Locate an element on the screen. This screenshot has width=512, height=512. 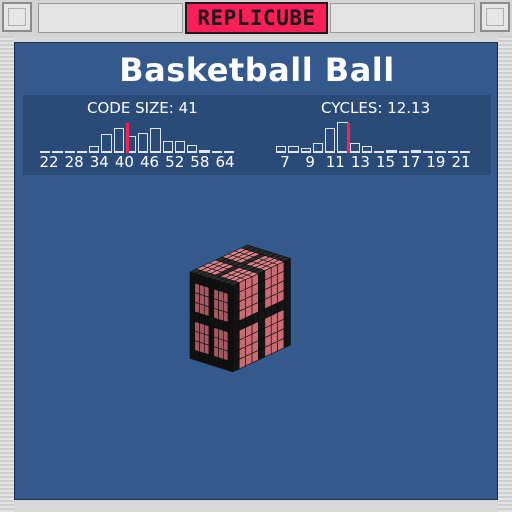
axis-tick-label: 21 is located at coordinates (461, 162).